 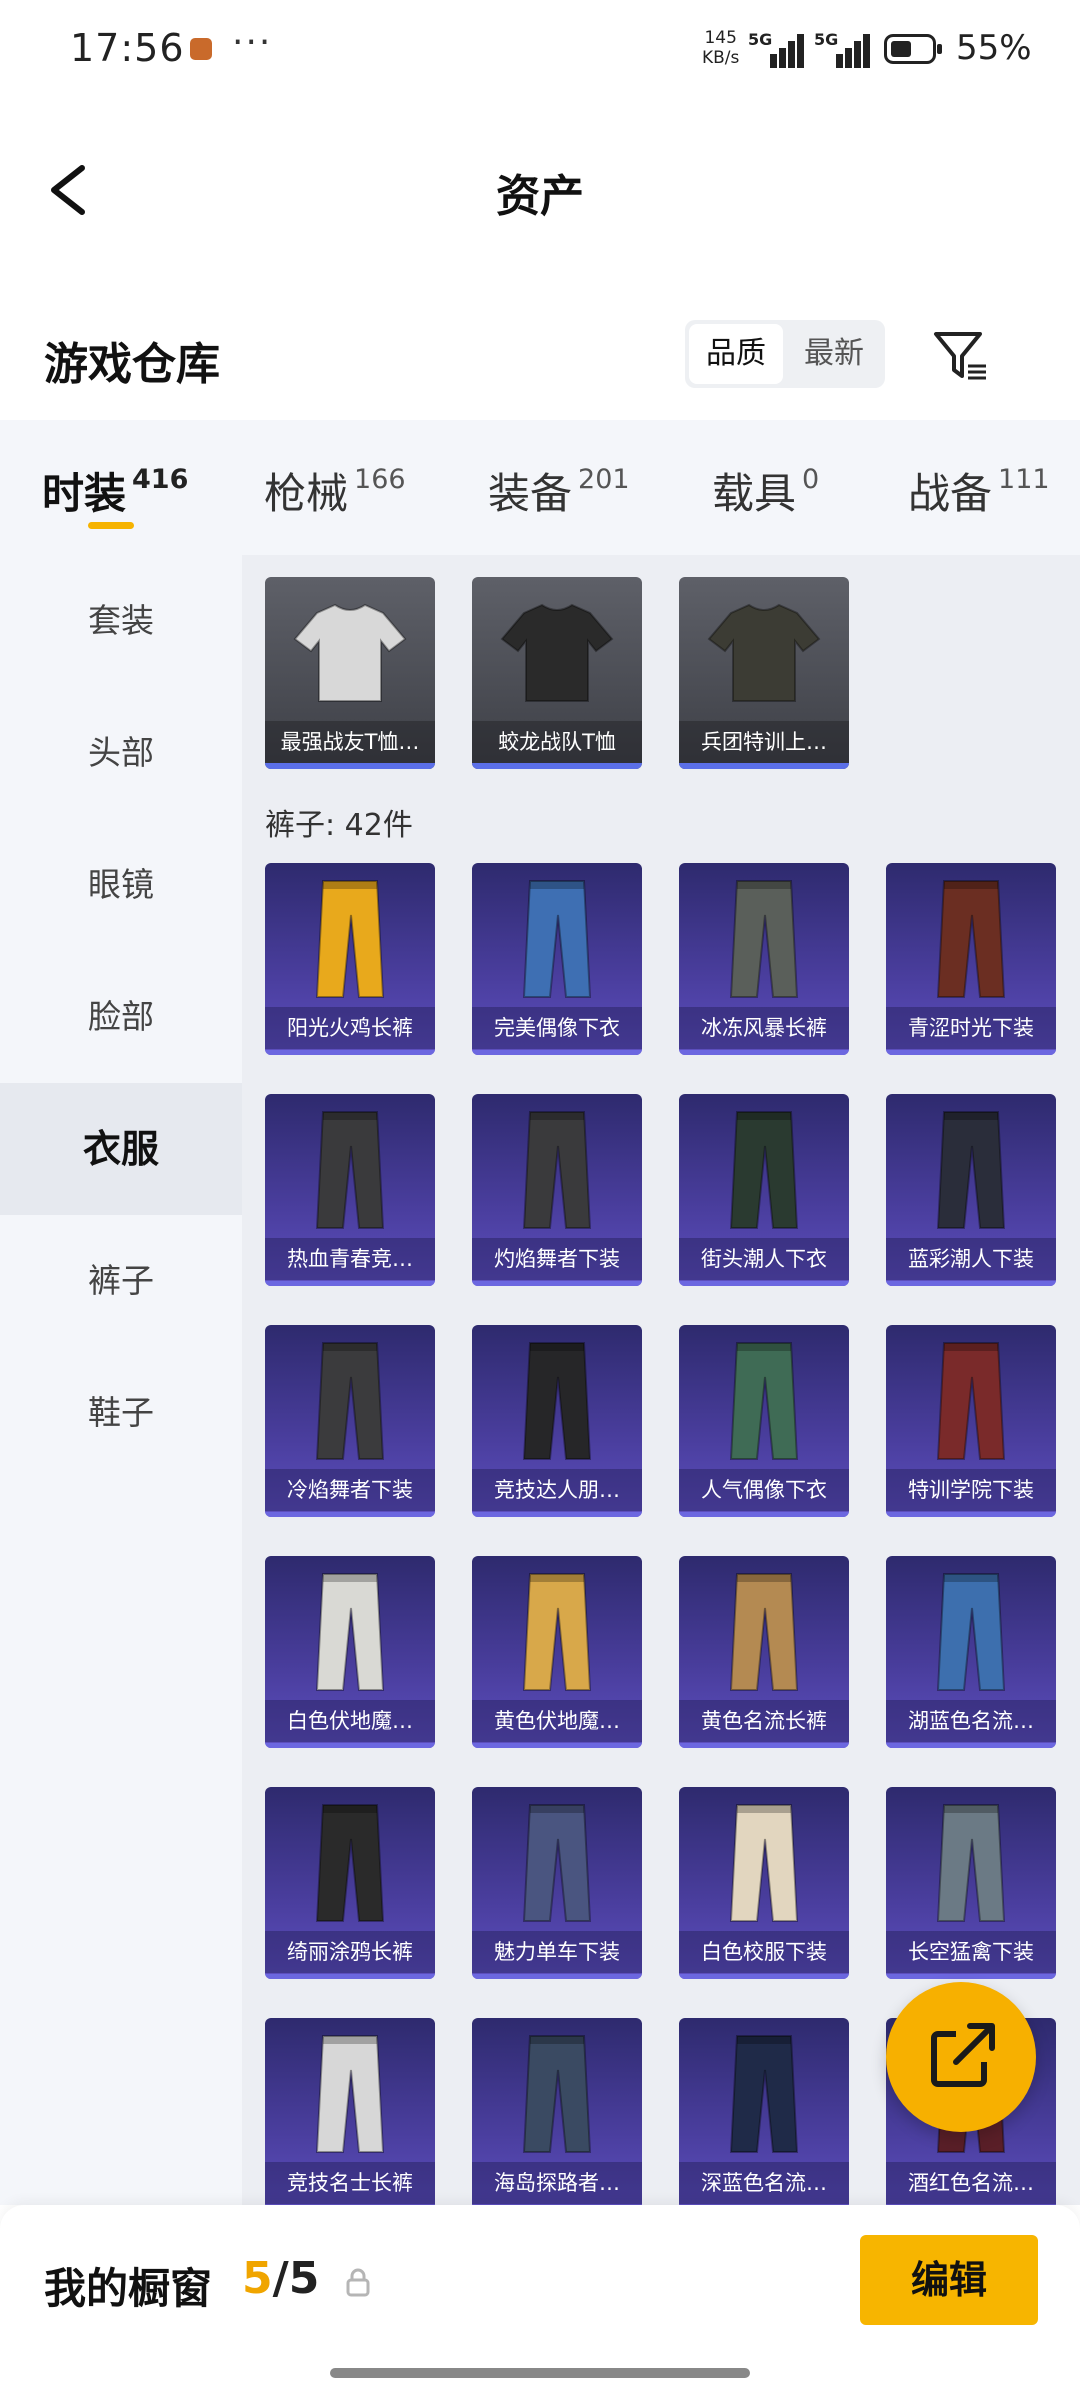 What do you see at coordinates (764, 1028) in the screenshot?
I see `item-name: 冰冻风暴长裤` at bounding box center [764, 1028].